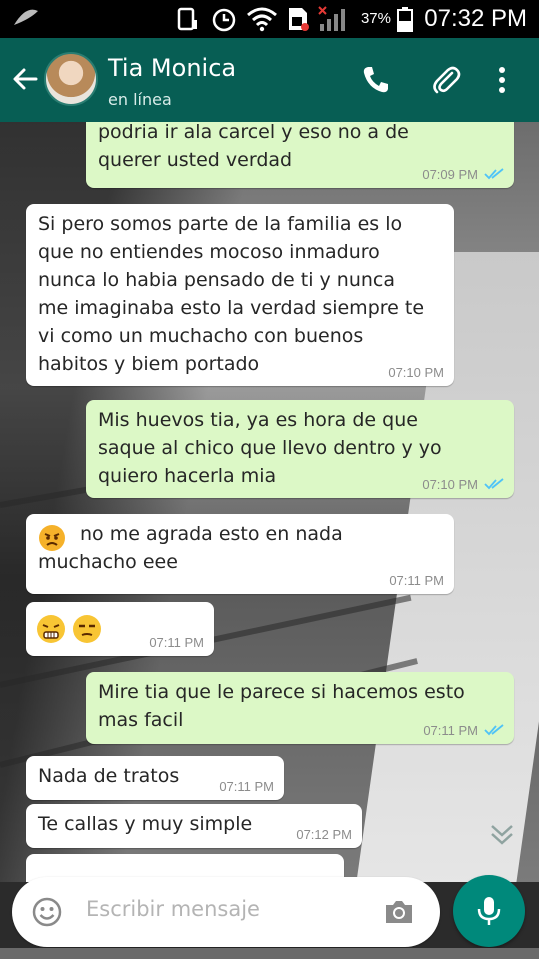 Image resolution: width=539 pixels, height=959 pixels. I want to click on message-time: 07:12 PM, so click(324, 834).